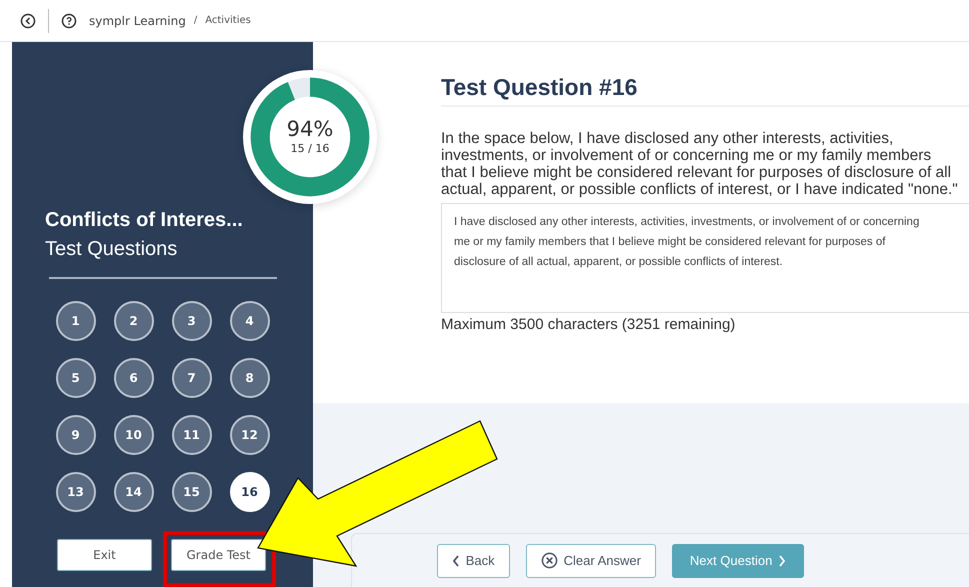 This screenshot has width=969, height=587. I want to click on question-number: 1, so click(76, 321).